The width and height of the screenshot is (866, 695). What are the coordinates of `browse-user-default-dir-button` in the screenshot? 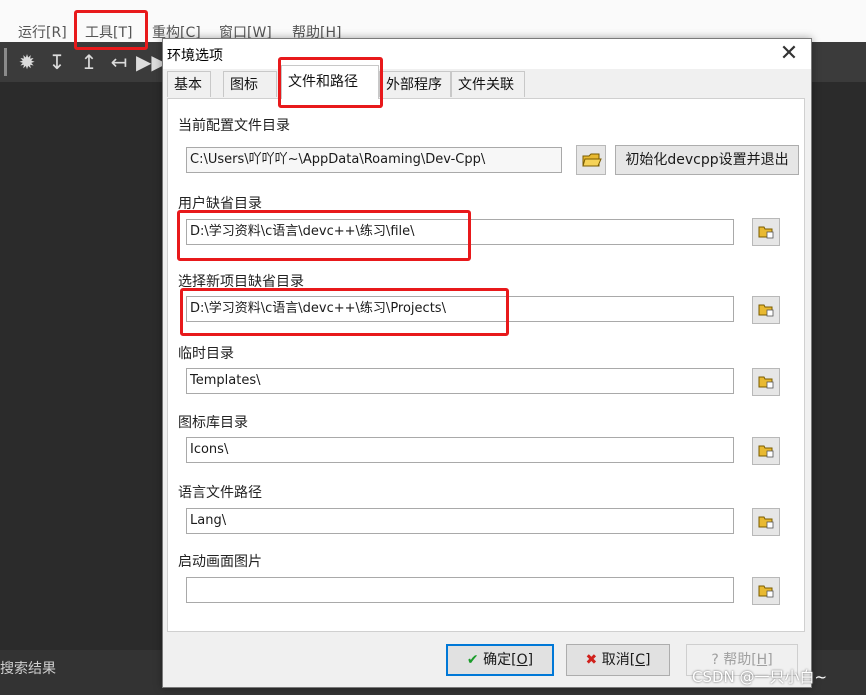 It's located at (766, 232).